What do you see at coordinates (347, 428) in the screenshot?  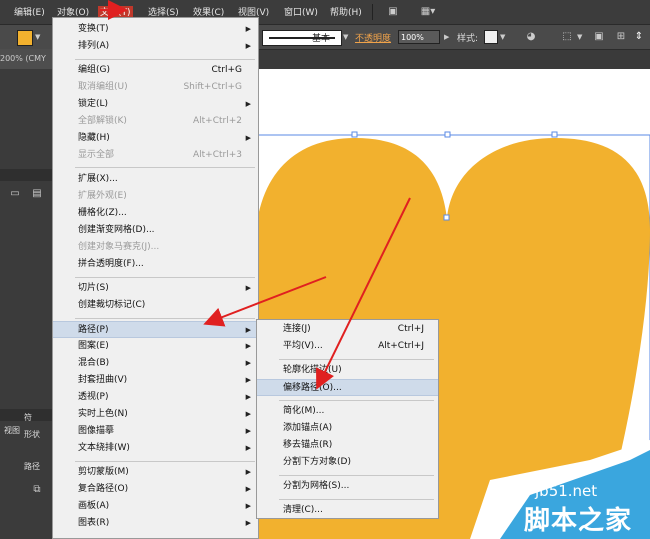 I see `submenu-item-add-anchor: 添加锚点(A)` at bounding box center [347, 428].